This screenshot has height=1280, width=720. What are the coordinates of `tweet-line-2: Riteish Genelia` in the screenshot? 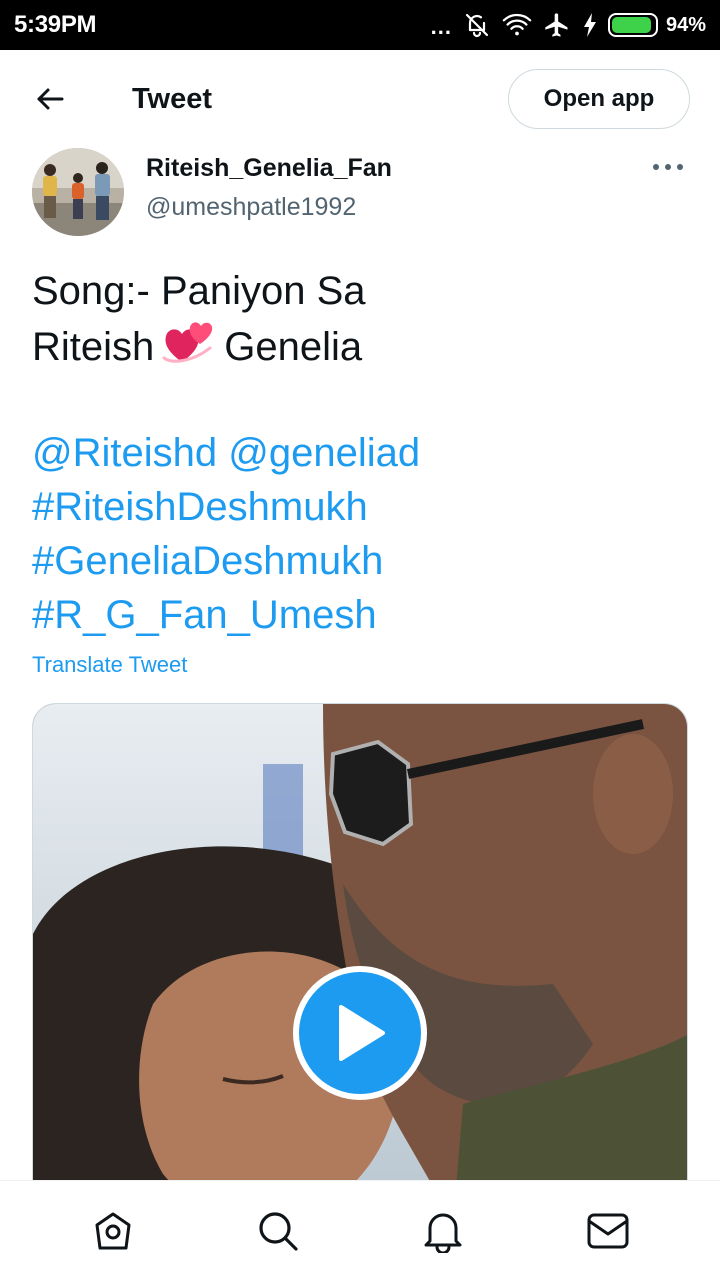 It's located at (362, 345).